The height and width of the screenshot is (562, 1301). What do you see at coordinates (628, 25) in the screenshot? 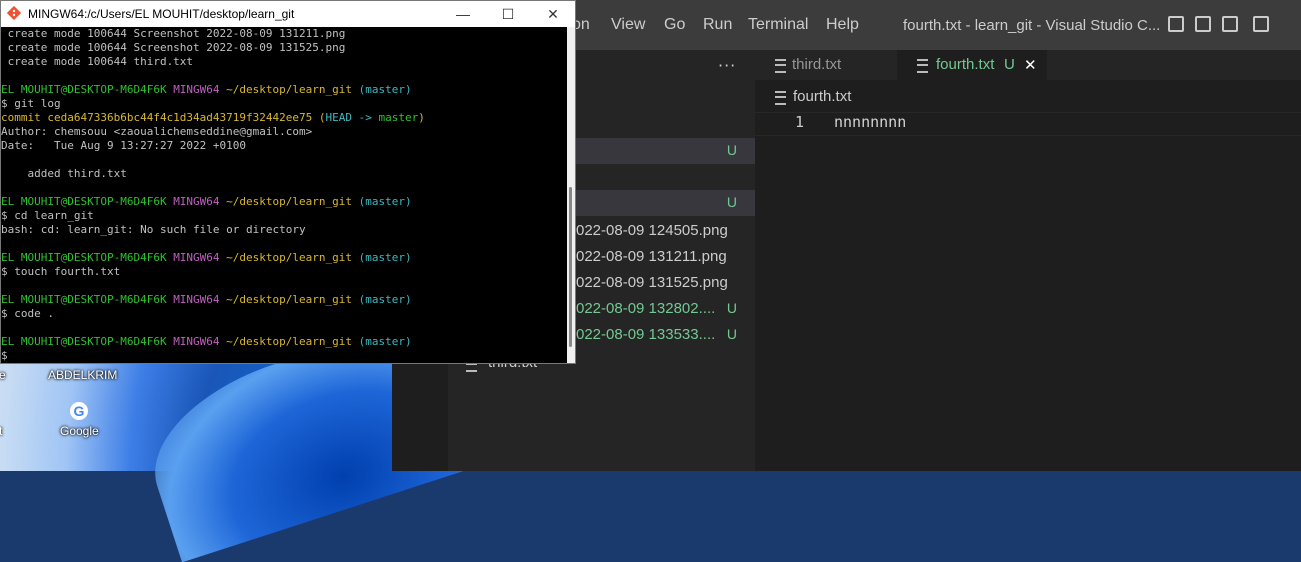
I see `menu-item-view: View` at bounding box center [628, 25].